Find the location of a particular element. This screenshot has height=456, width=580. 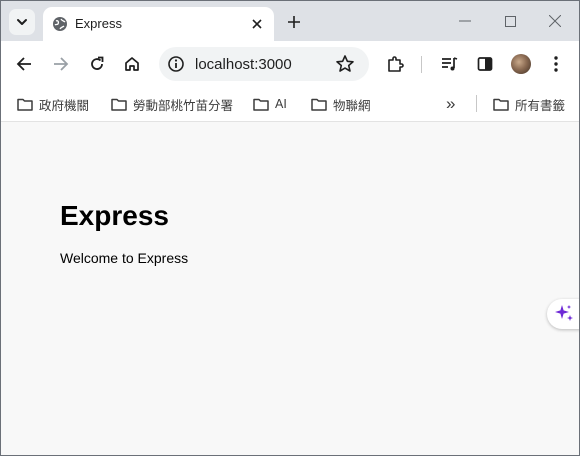

close-icon is located at coordinates (257, 24).